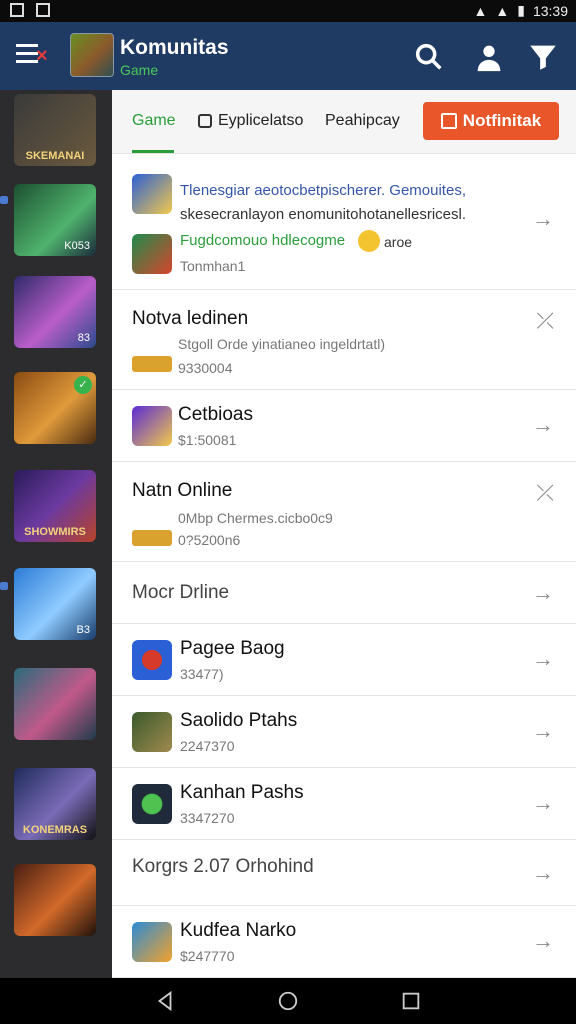 This screenshot has height=1024, width=576. What do you see at coordinates (282, 344) in the screenshot?
I see `item-sub: Stgoll Orde yinatianeo ingeldrtatl)` at bounding box center [282, 344].